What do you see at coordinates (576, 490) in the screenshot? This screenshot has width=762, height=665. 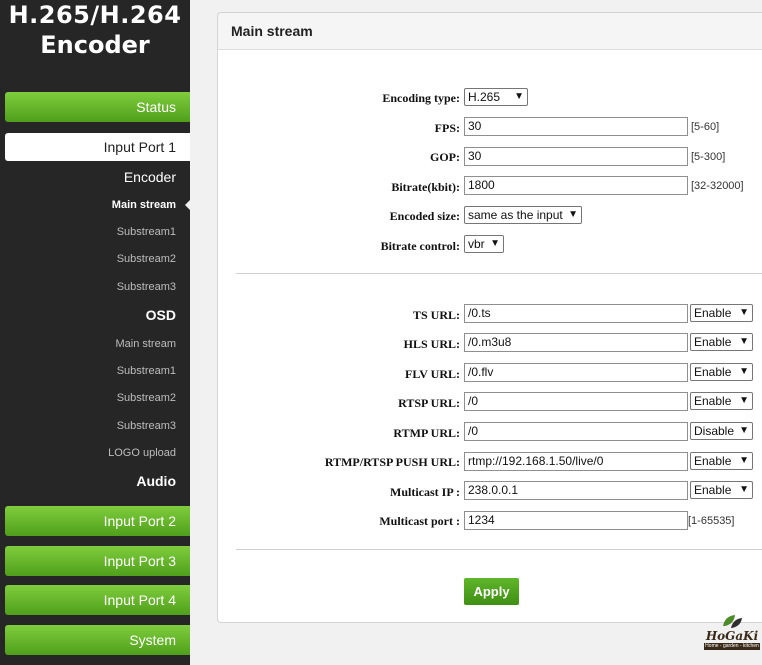 I see `multicast-ip-input: 238.0.0.1` at bounding box center [576, 490].